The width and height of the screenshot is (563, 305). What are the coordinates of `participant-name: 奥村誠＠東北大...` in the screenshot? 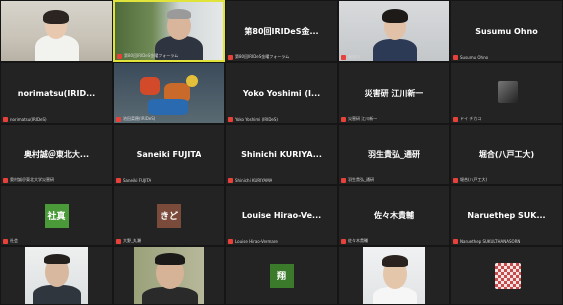 It's located at (56, 154).